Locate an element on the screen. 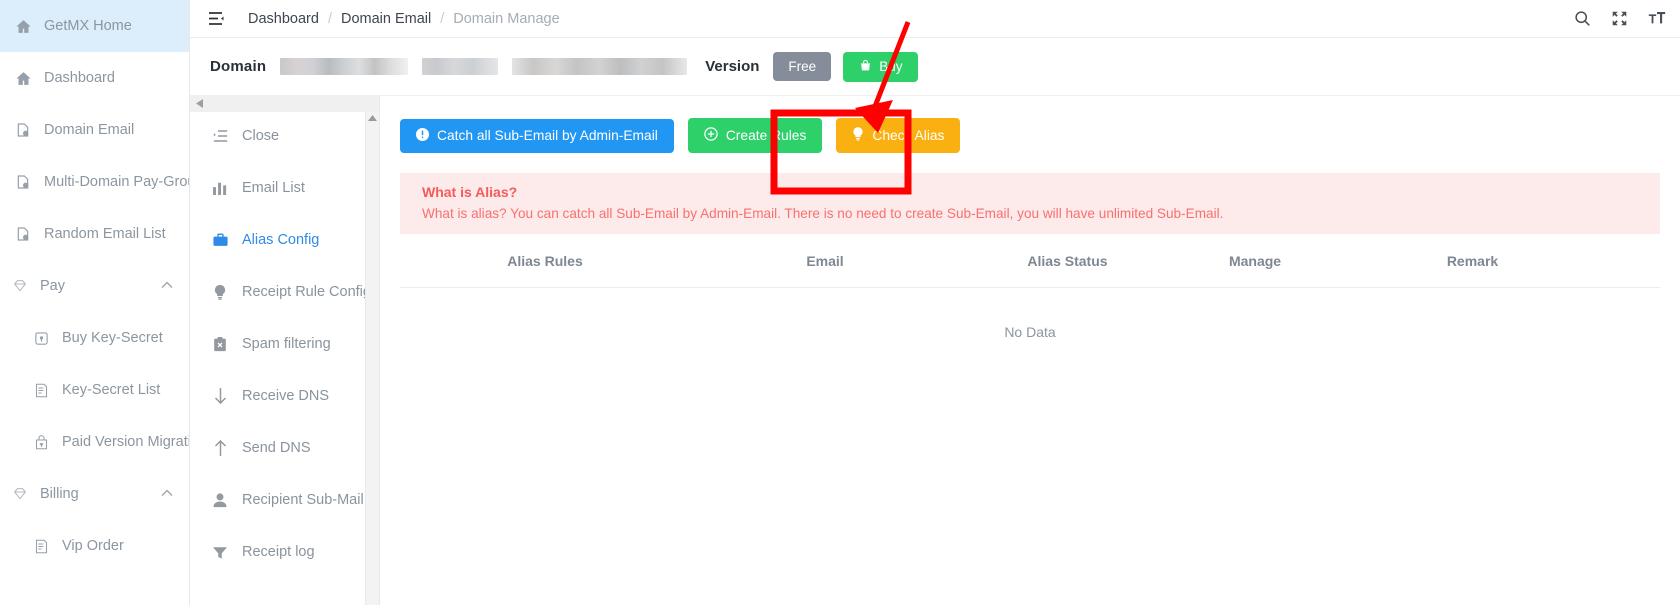 The height and width of the screenshot is (605, 1680). breadcrumb-item-dashboard: Dashboard is located at coordinates (283, 19).